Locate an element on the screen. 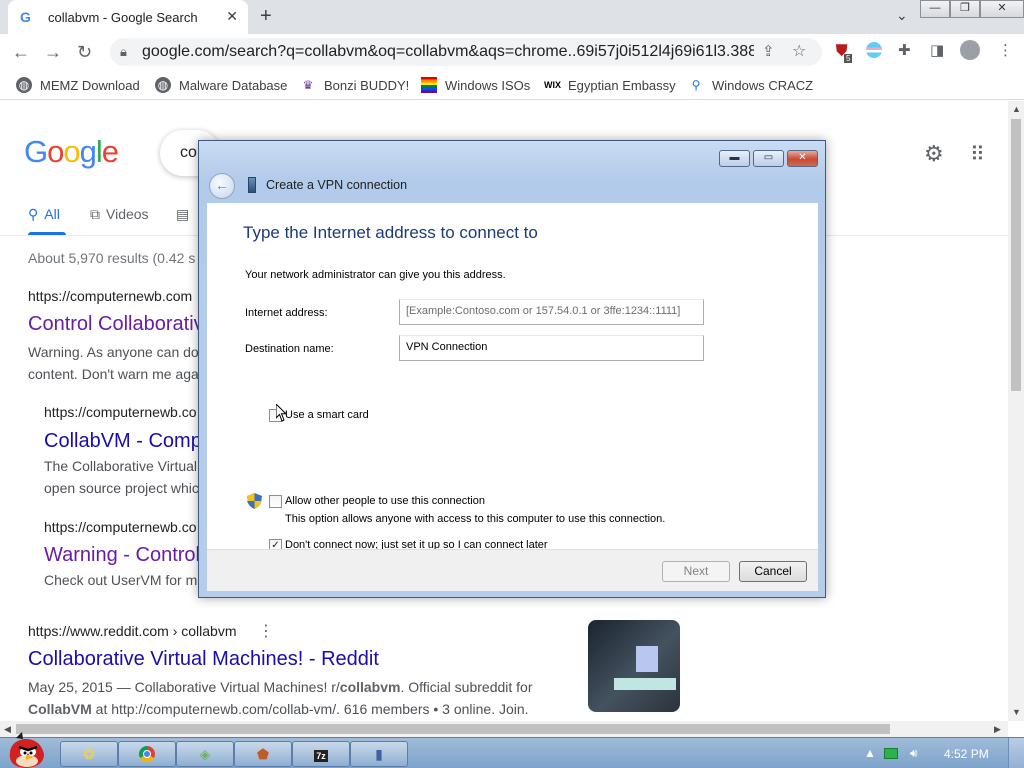 The height and width of the screenshot is (768, 1024). scroll-up-arrow-icon: ▲ is located at coordinates (1016, 109).